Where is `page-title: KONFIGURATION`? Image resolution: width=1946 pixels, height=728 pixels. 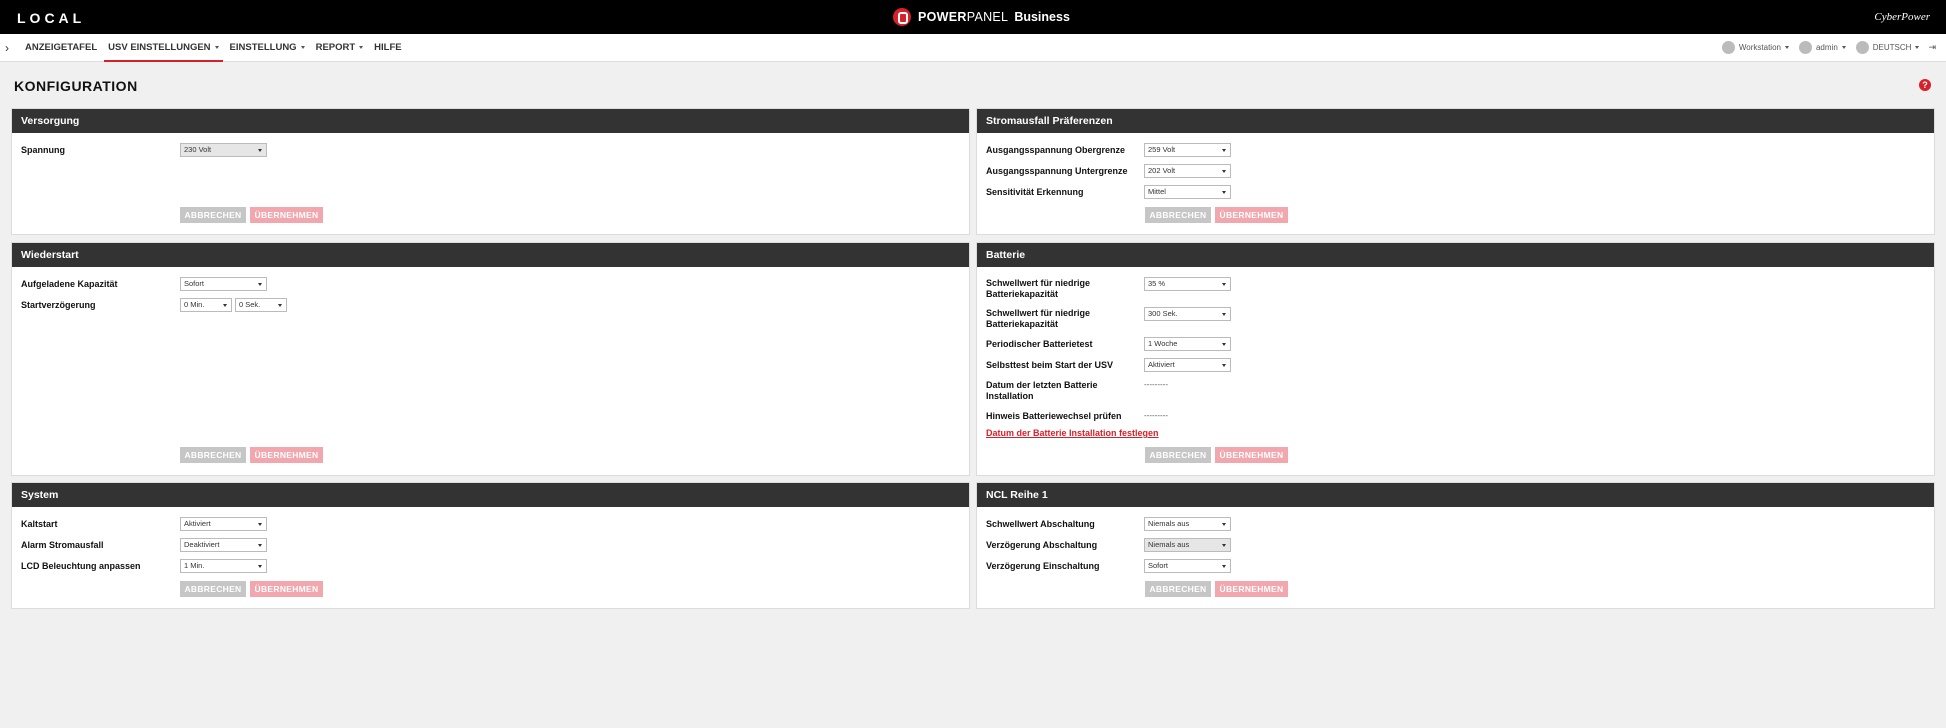
page-title: KONFIGURATION is located at coordinates (76, 86).